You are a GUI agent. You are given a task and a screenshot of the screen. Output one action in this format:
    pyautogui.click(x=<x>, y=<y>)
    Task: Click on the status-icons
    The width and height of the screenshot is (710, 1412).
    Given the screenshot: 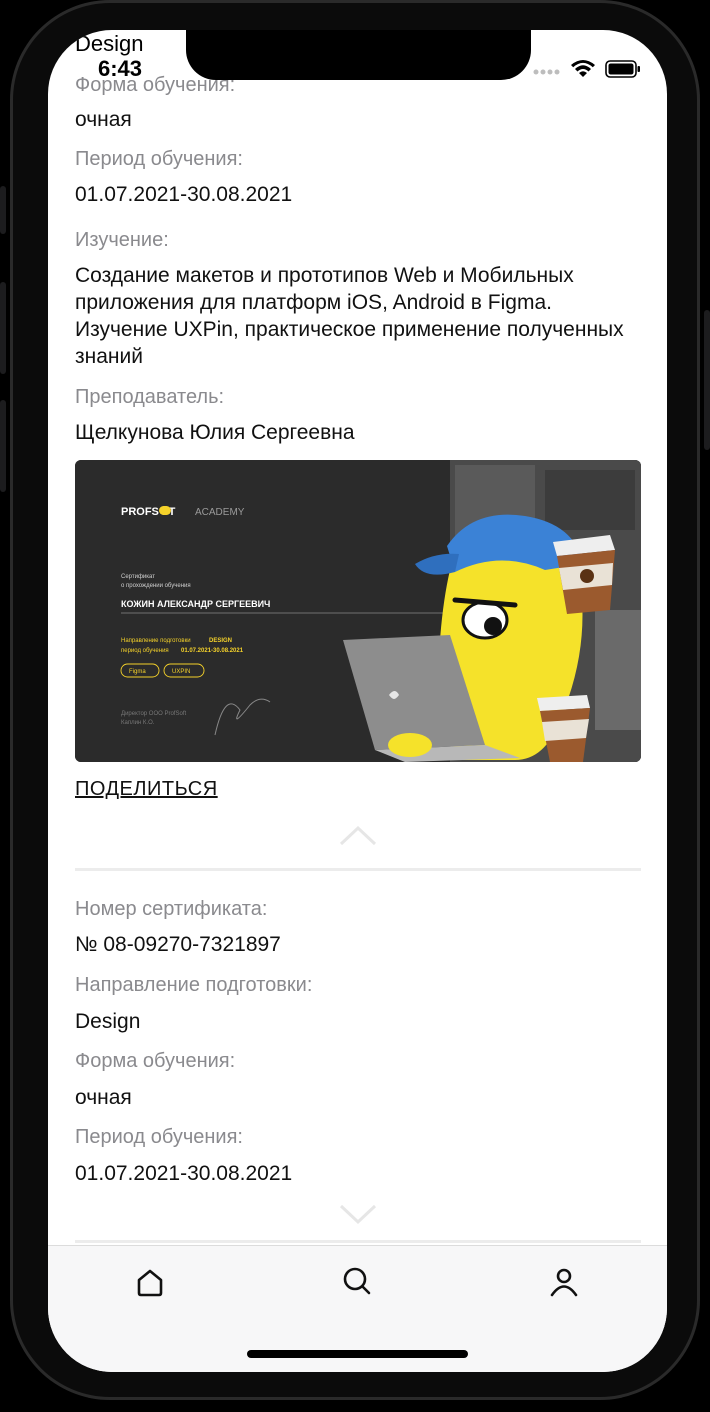 What is the action you would take?
    pyautogui.click(x=587, y=71)
    